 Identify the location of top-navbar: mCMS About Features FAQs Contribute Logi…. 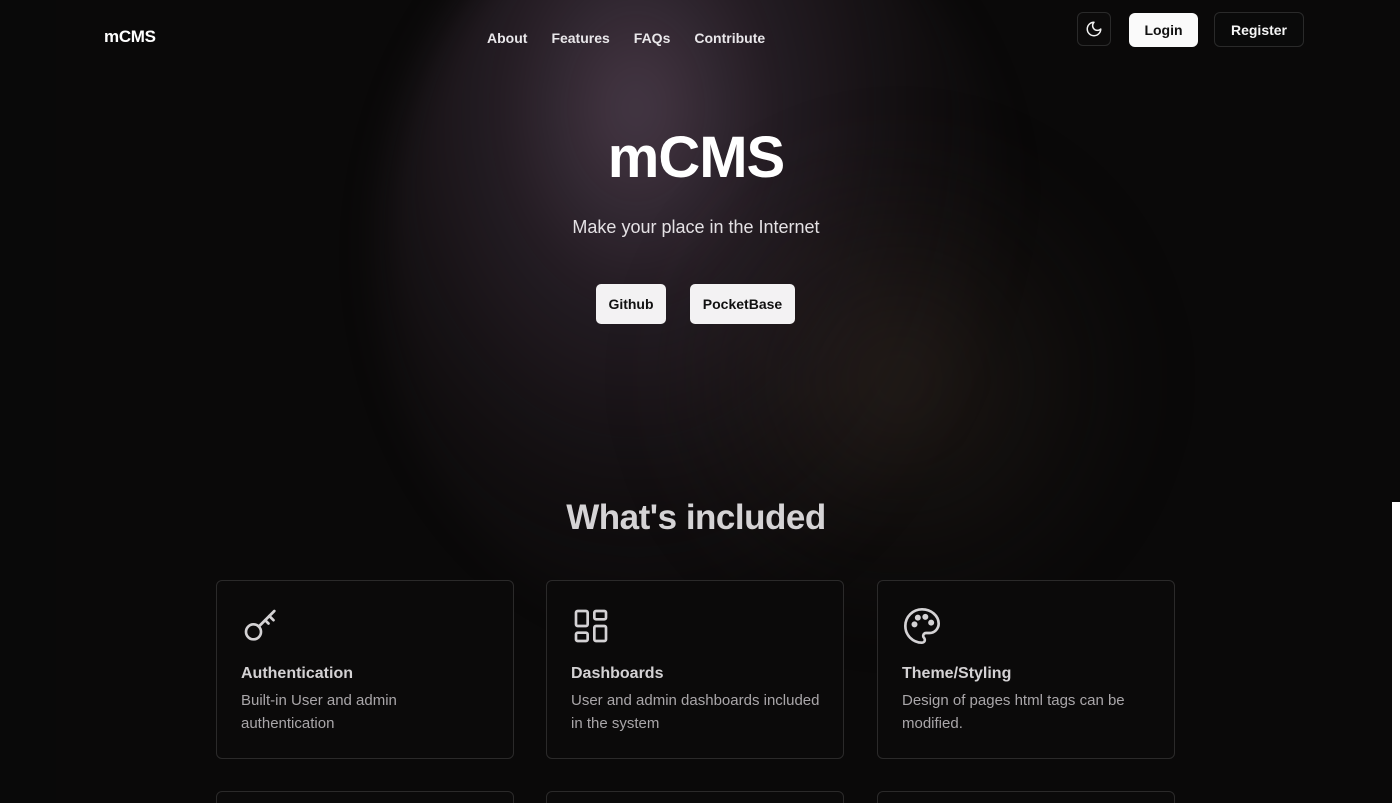
(700, 38).